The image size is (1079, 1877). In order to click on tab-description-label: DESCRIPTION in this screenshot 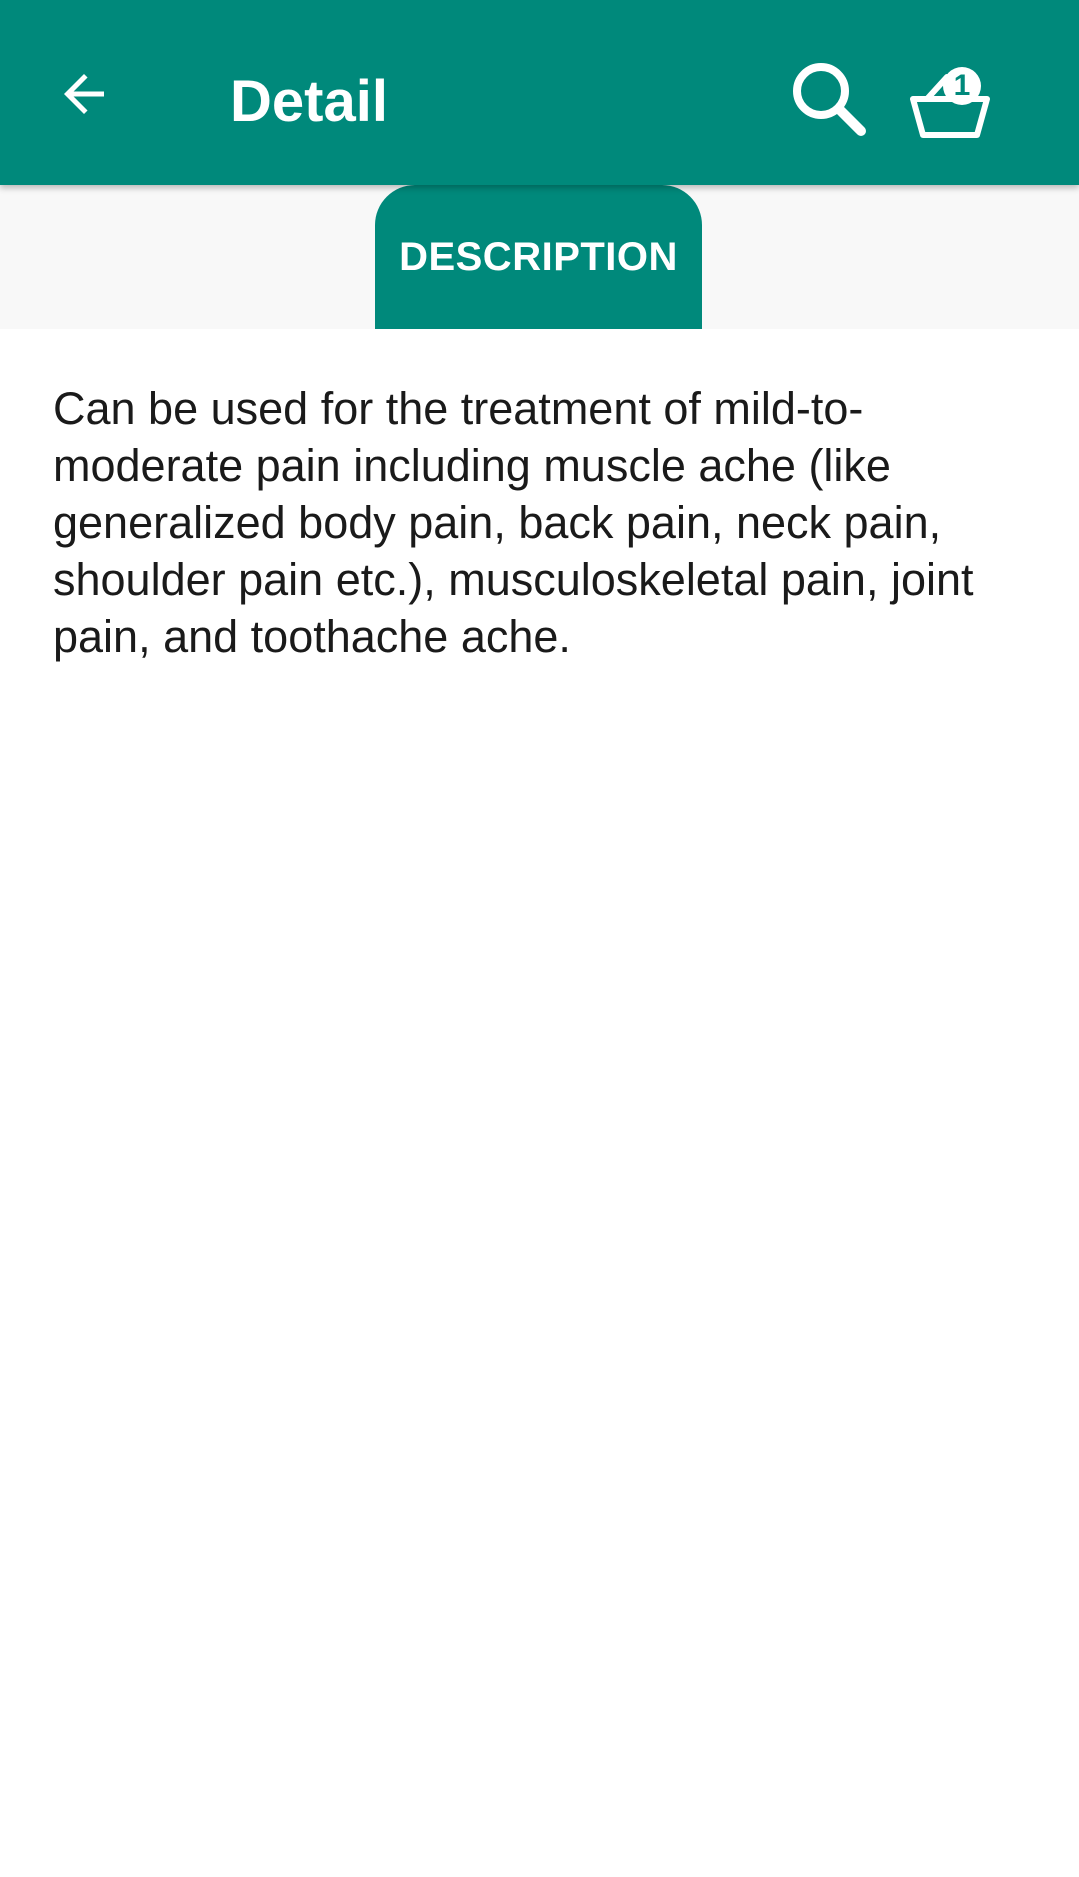, I will do `click(538, 256)`.